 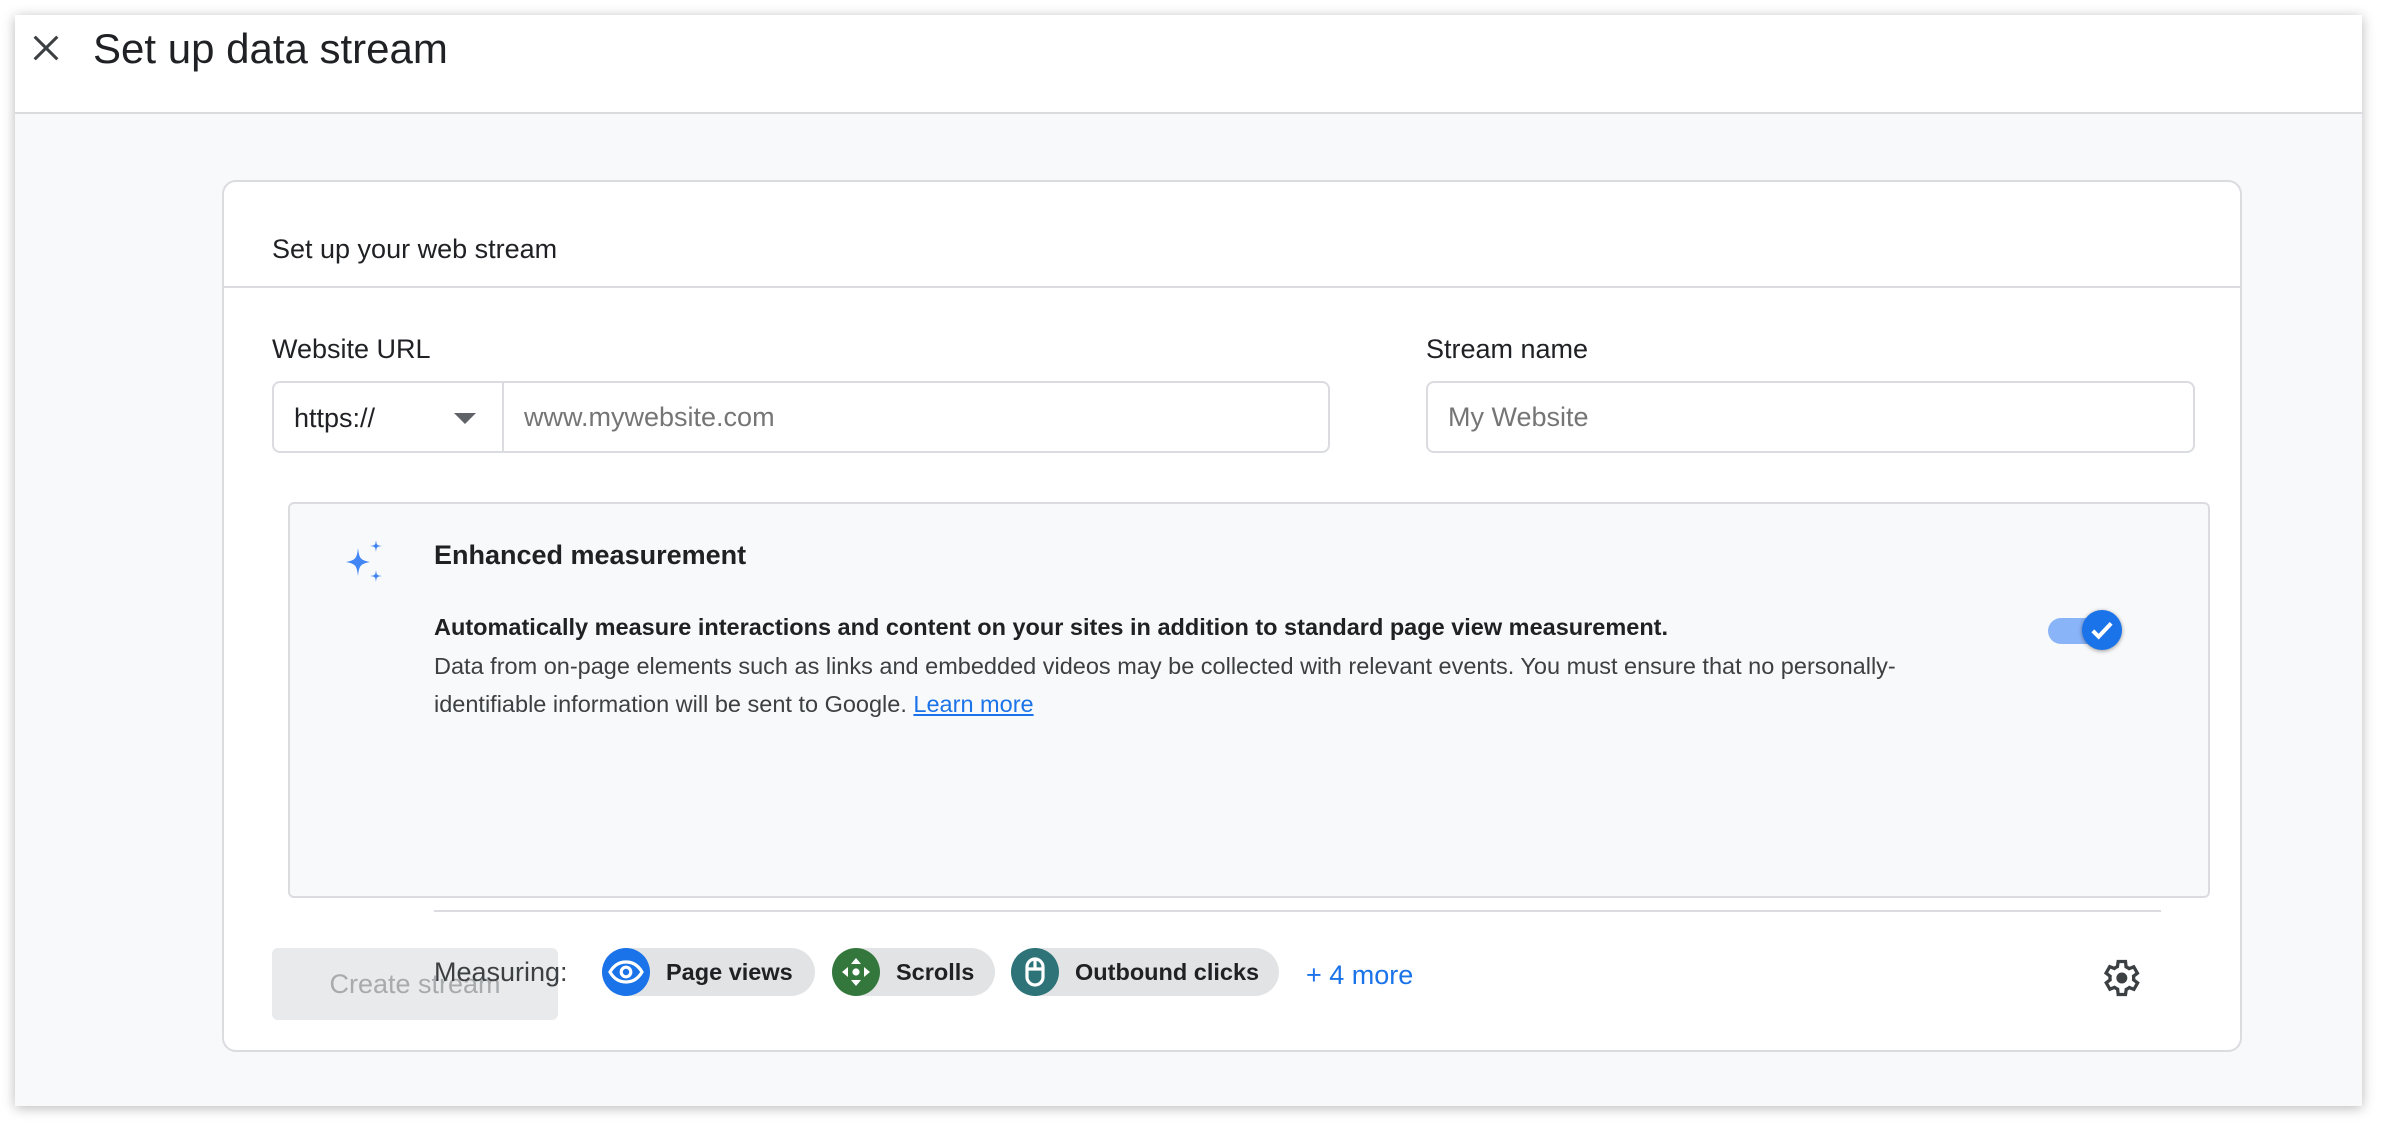 I want to click on website-url-field: https://, so click(x=801, y=417).